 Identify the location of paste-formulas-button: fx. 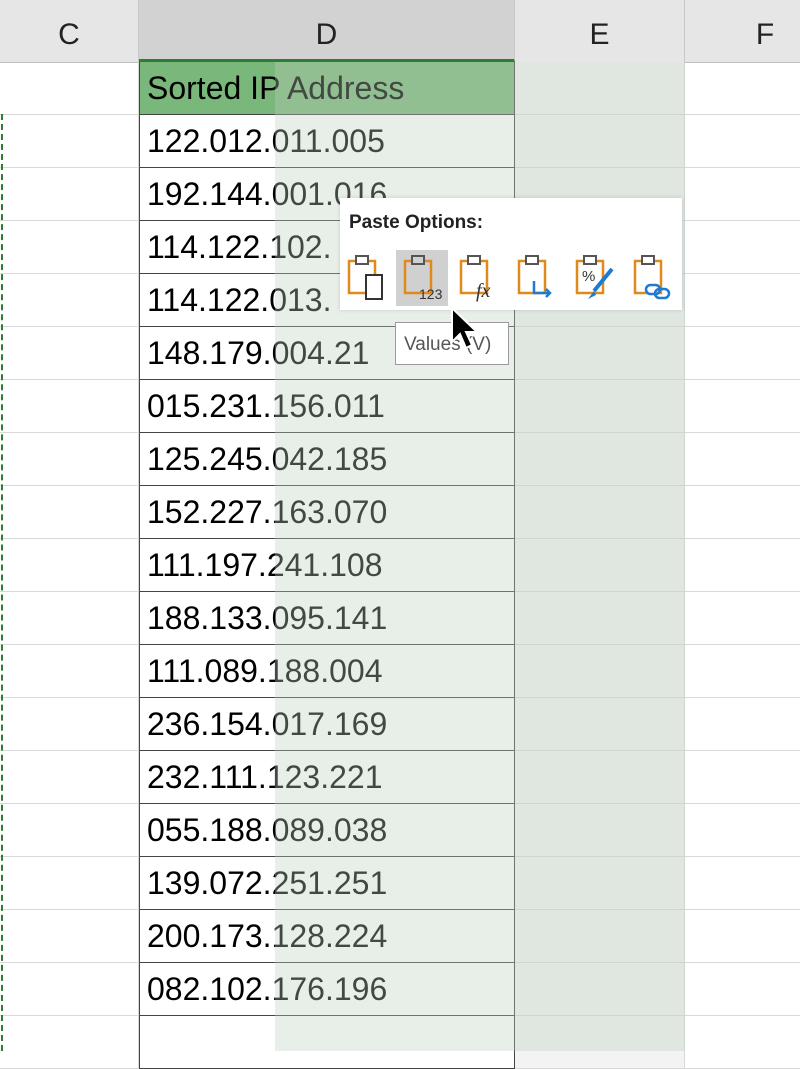
(478, 278).